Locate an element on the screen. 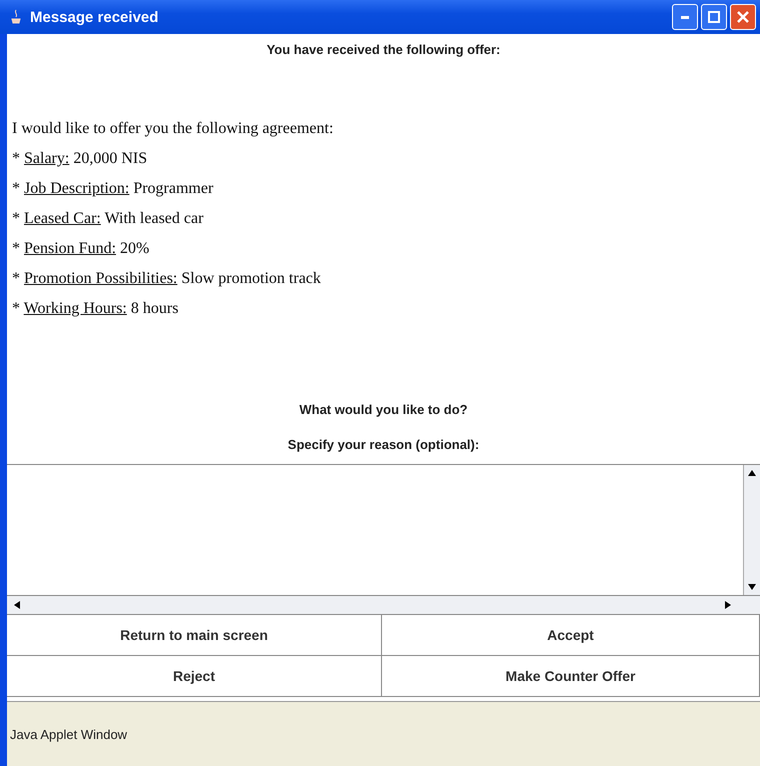  term-line: * Working Hours: 8 hours is located at coordinates (95, 309).